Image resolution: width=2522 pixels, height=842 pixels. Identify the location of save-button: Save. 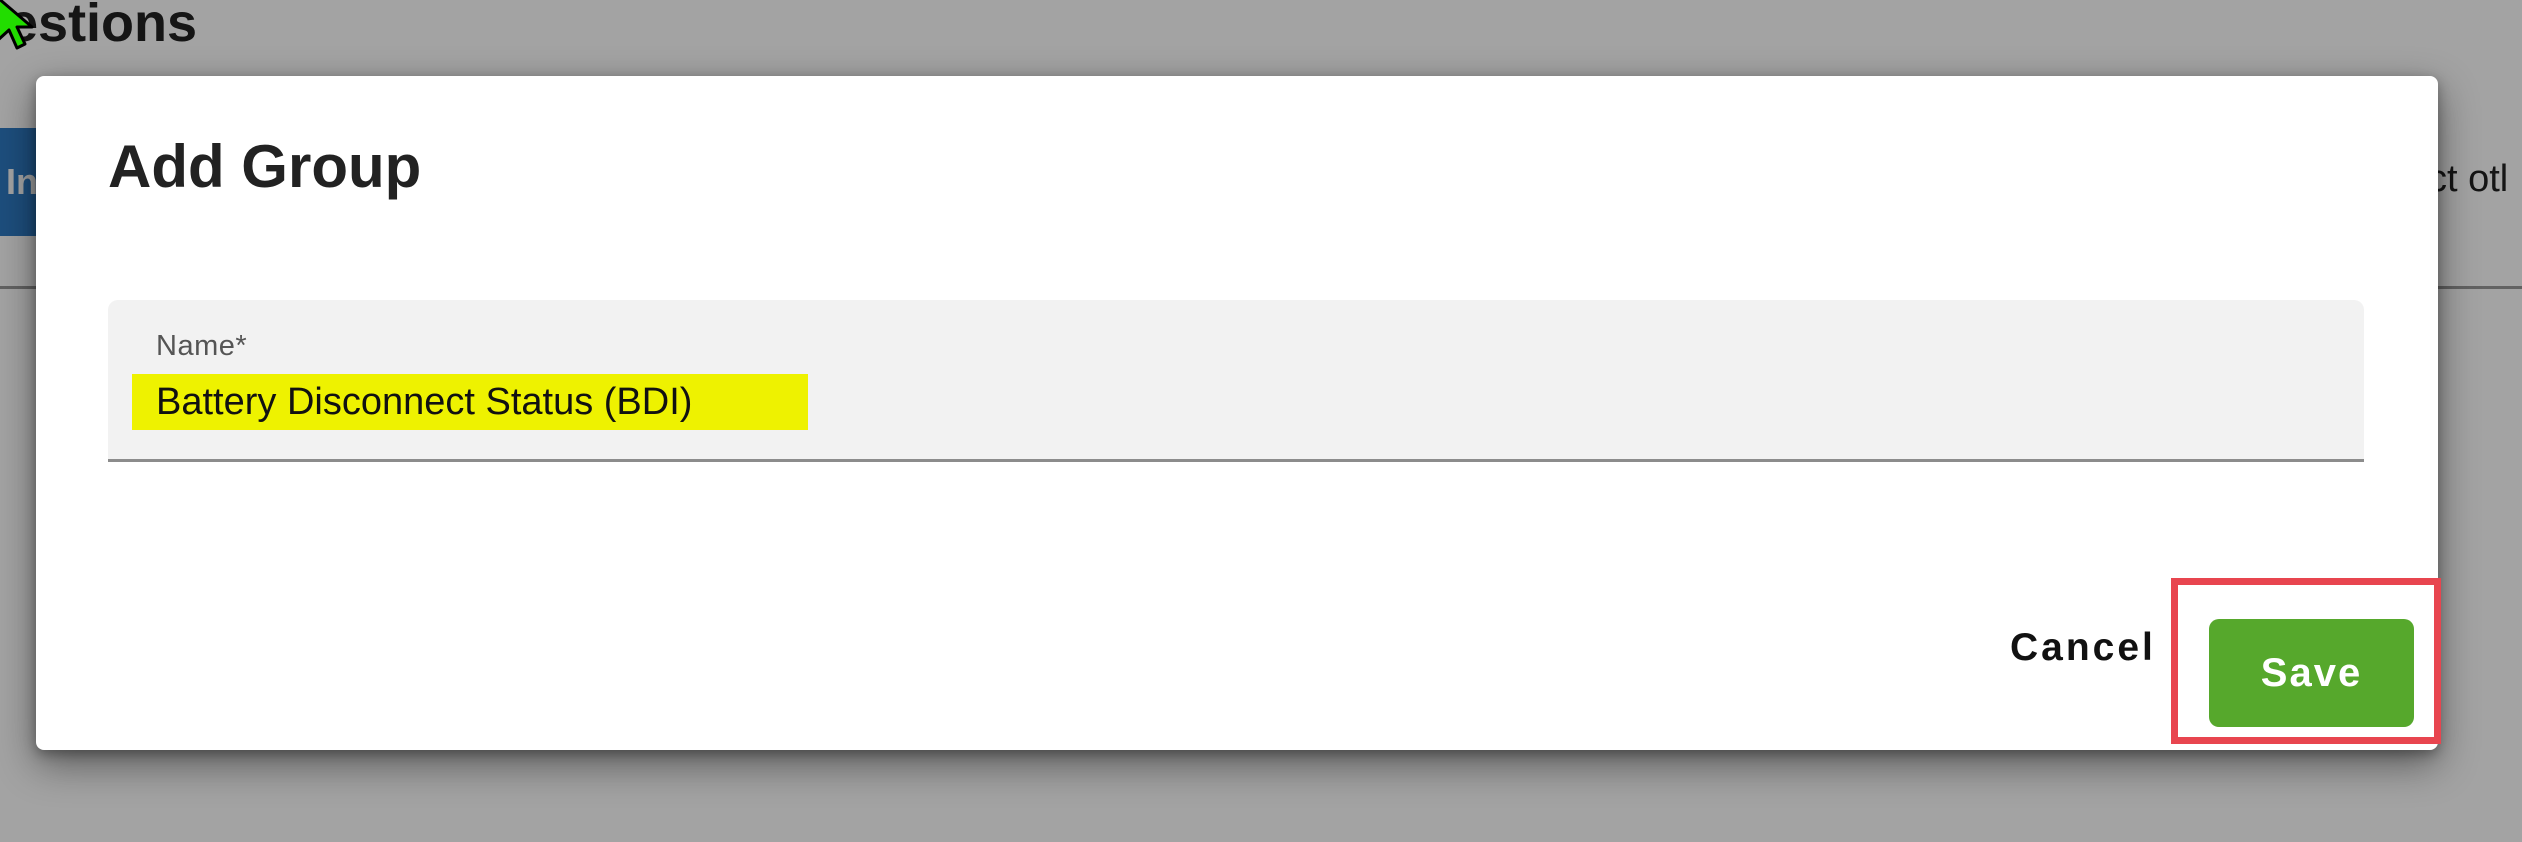
(2311, 673).